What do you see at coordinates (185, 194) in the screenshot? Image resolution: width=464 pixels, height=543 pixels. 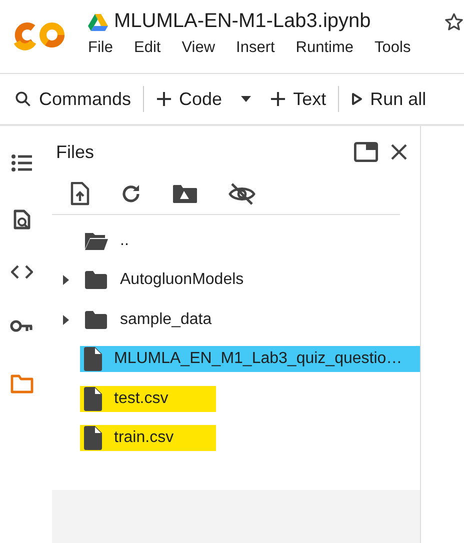 I see `drive-folder-icon` at bounding box center [185, 194].